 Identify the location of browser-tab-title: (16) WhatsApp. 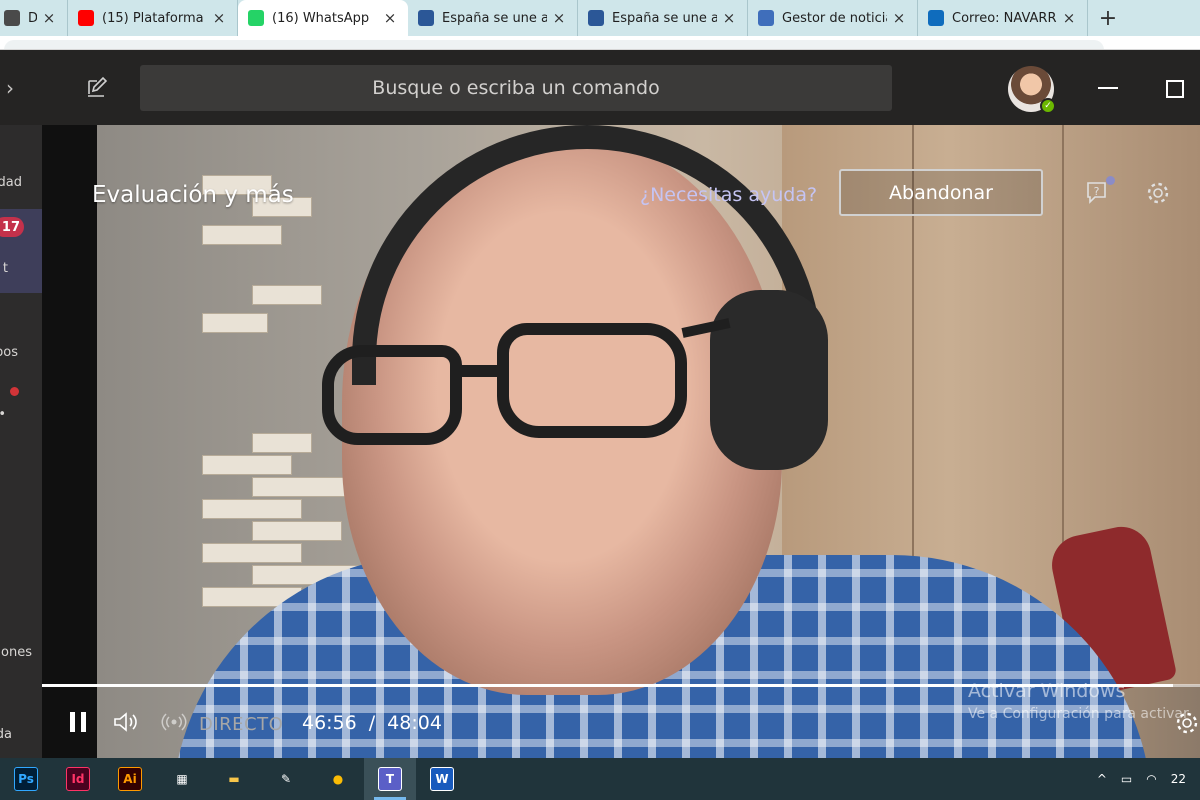
(321, 18).